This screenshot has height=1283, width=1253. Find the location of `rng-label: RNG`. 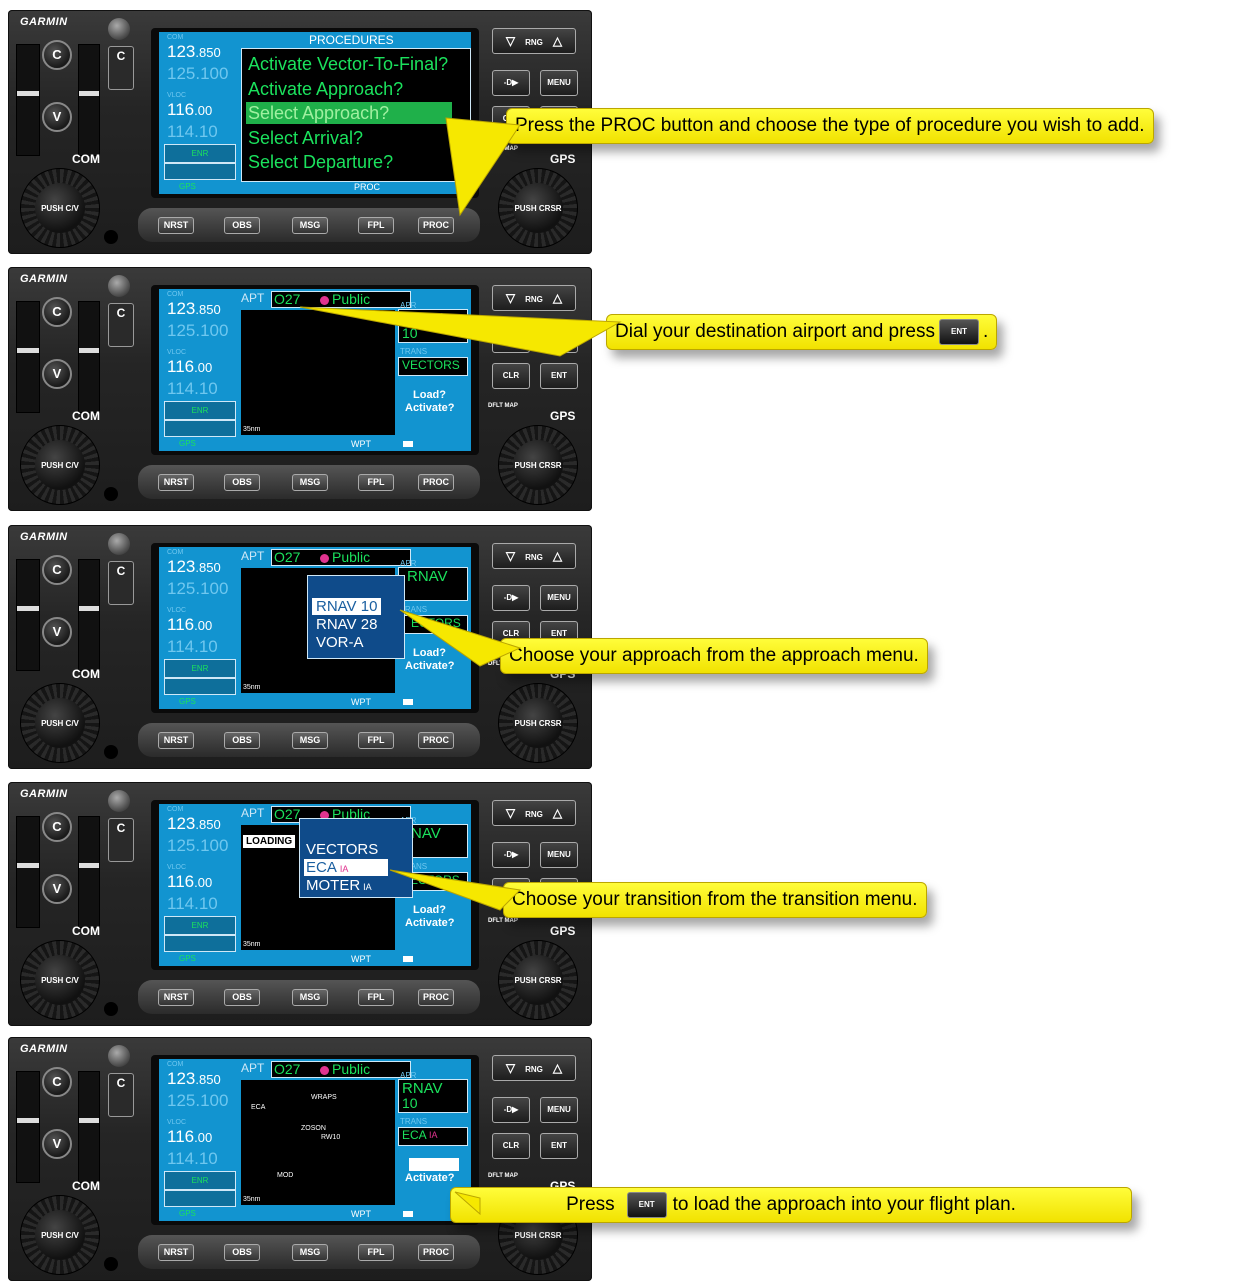

rng-label: RNG is located at coordinates (534, 814).